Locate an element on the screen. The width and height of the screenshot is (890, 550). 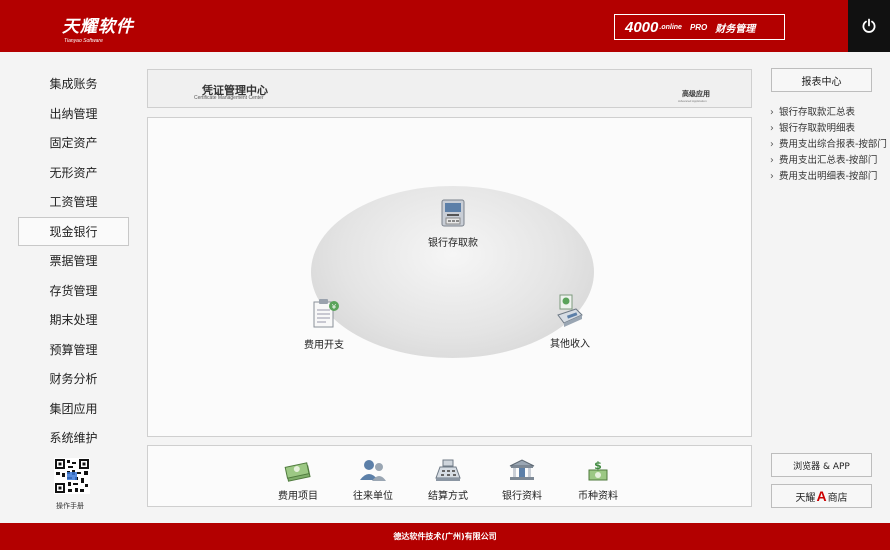
report-link-label: 费用支出明细表-按部门 is located at coordinates (828, 176).